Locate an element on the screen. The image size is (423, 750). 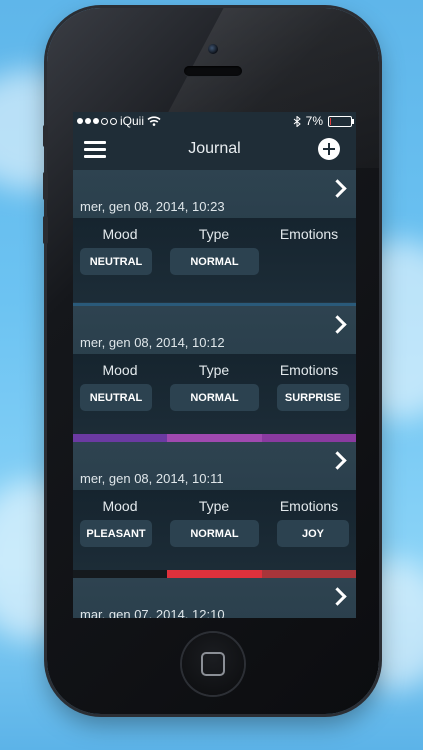
journal-entry: mar, gen 07, 2014, 12:10 is located at coordinates (214, 598).